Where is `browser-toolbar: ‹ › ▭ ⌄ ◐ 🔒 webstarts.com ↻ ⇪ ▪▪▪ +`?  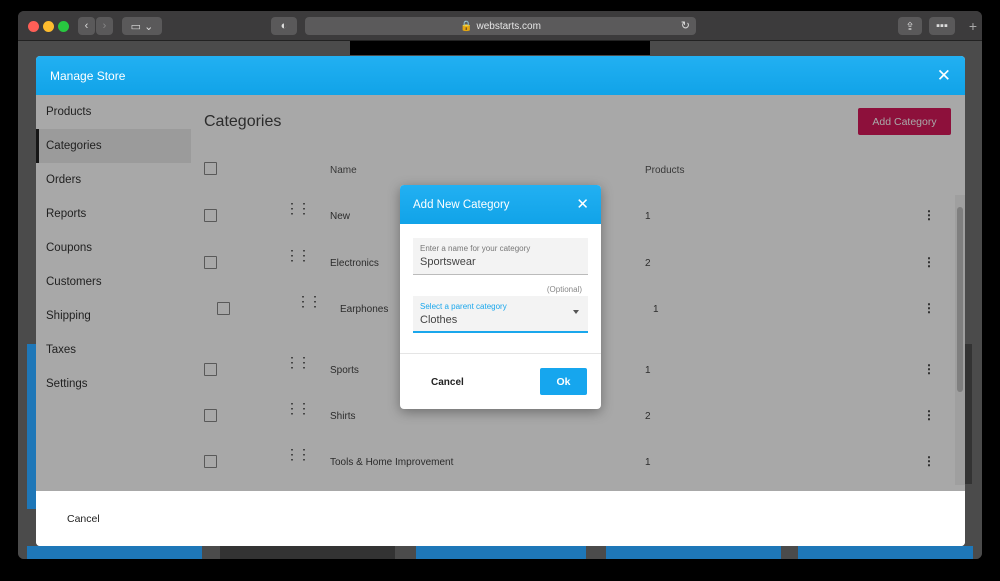 browser-toolbar: ‹ › ▭ ⌄ ◐ 🔒 webstarts.com ↻ ⇪ ▪▪▪ + is located at coordinates (500, 26).